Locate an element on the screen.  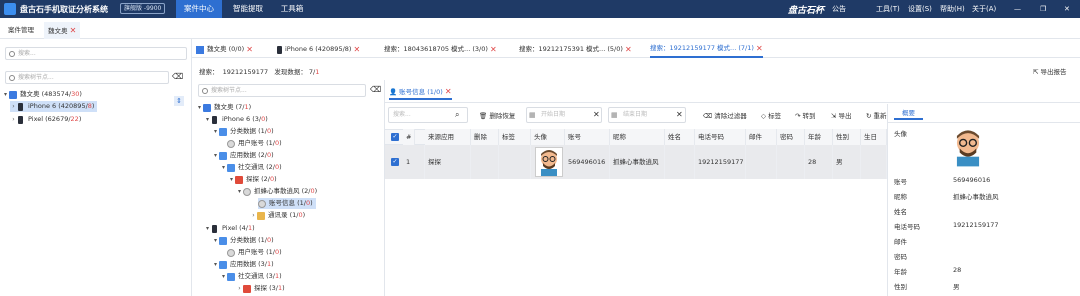
row-checkbox: ✓ is located at coordinates (395, 162).